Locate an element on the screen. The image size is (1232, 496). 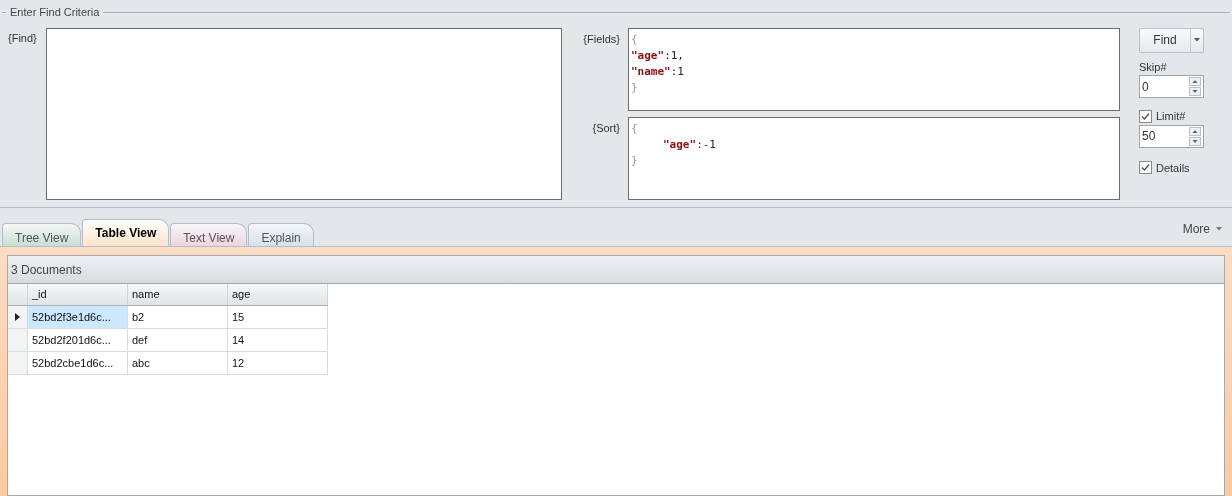
row-pointer-icon is located at coordinates (17, 317).